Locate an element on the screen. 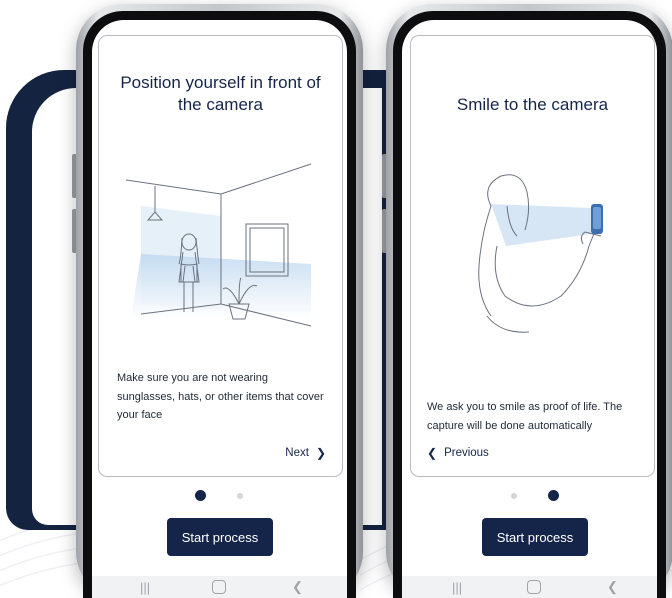 The height and width of the screenshot is (598, 672). person-taking-selfie-illustration is located at coordinates (540, 253).